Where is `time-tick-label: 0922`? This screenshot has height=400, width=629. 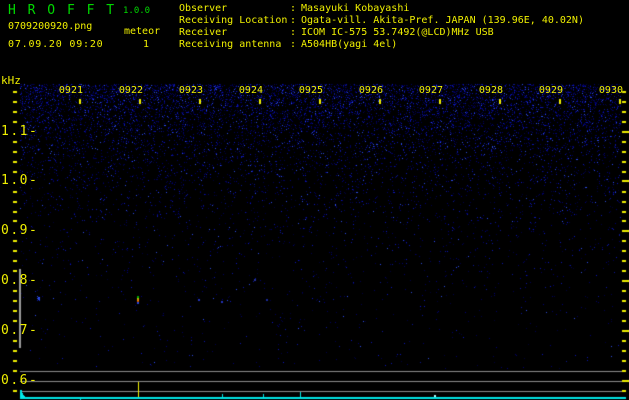
time-tick-label: 0922 is located at coordinates (130, 90).